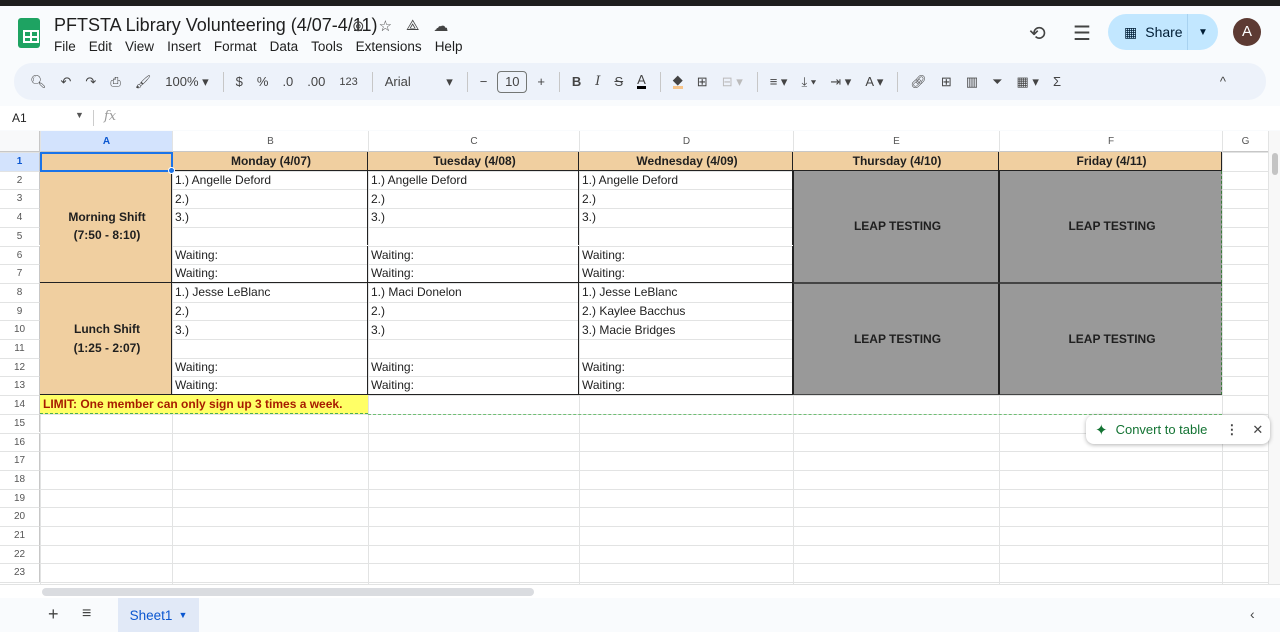 The image size is (1280, 632). What do you see at coordinates (640, 591) in the screenshot?
I see `horizontal-scrollbar` at bounding box center [640, 591].